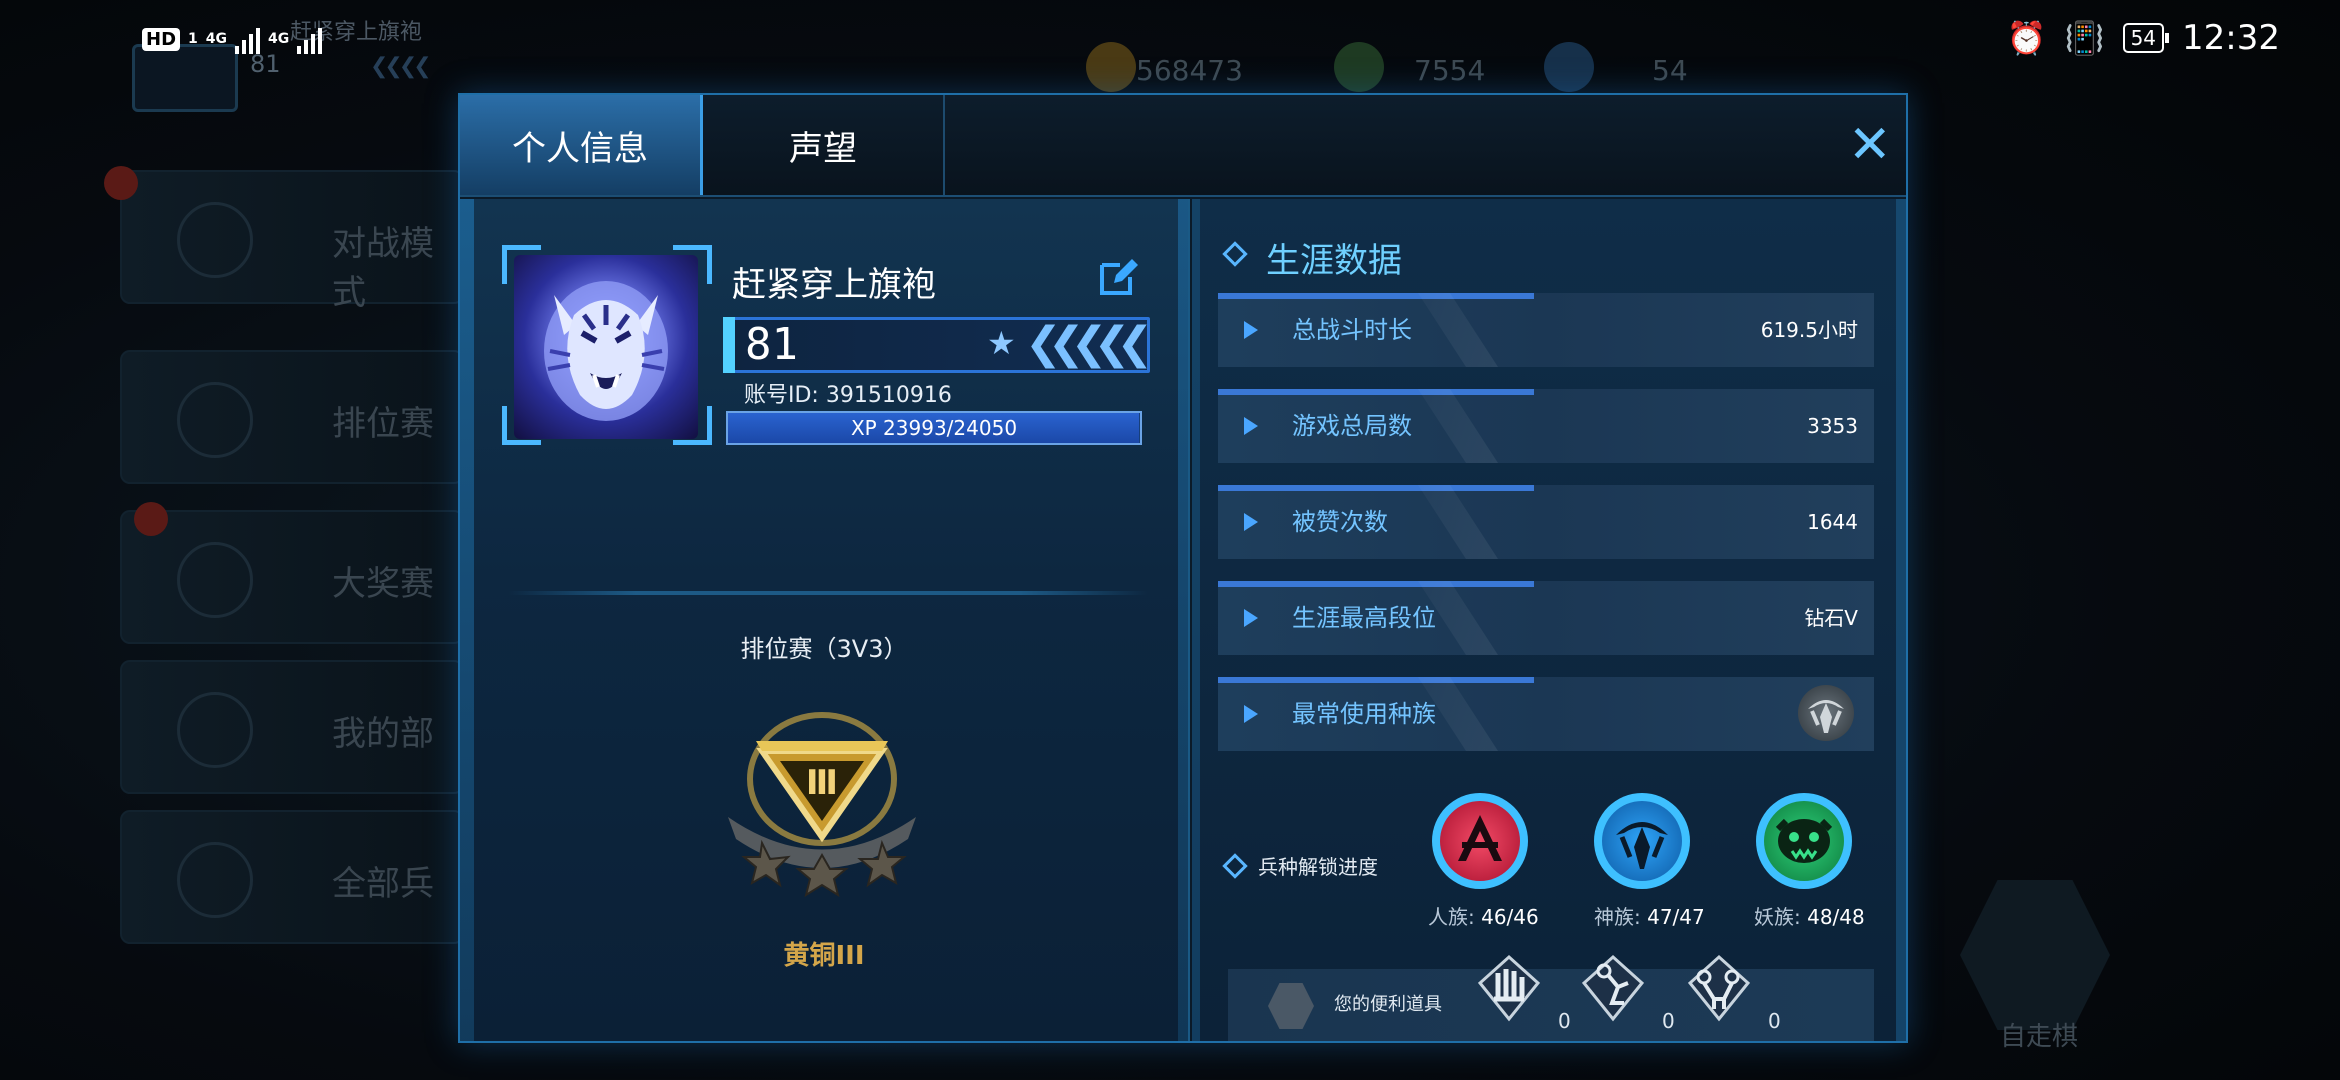 The image size is (2340, 1080). What do you see at coordinates (1774, 1021) in the screenshot?
I see `tool-arm-count: 0` at bounding box center [1774, 1021].